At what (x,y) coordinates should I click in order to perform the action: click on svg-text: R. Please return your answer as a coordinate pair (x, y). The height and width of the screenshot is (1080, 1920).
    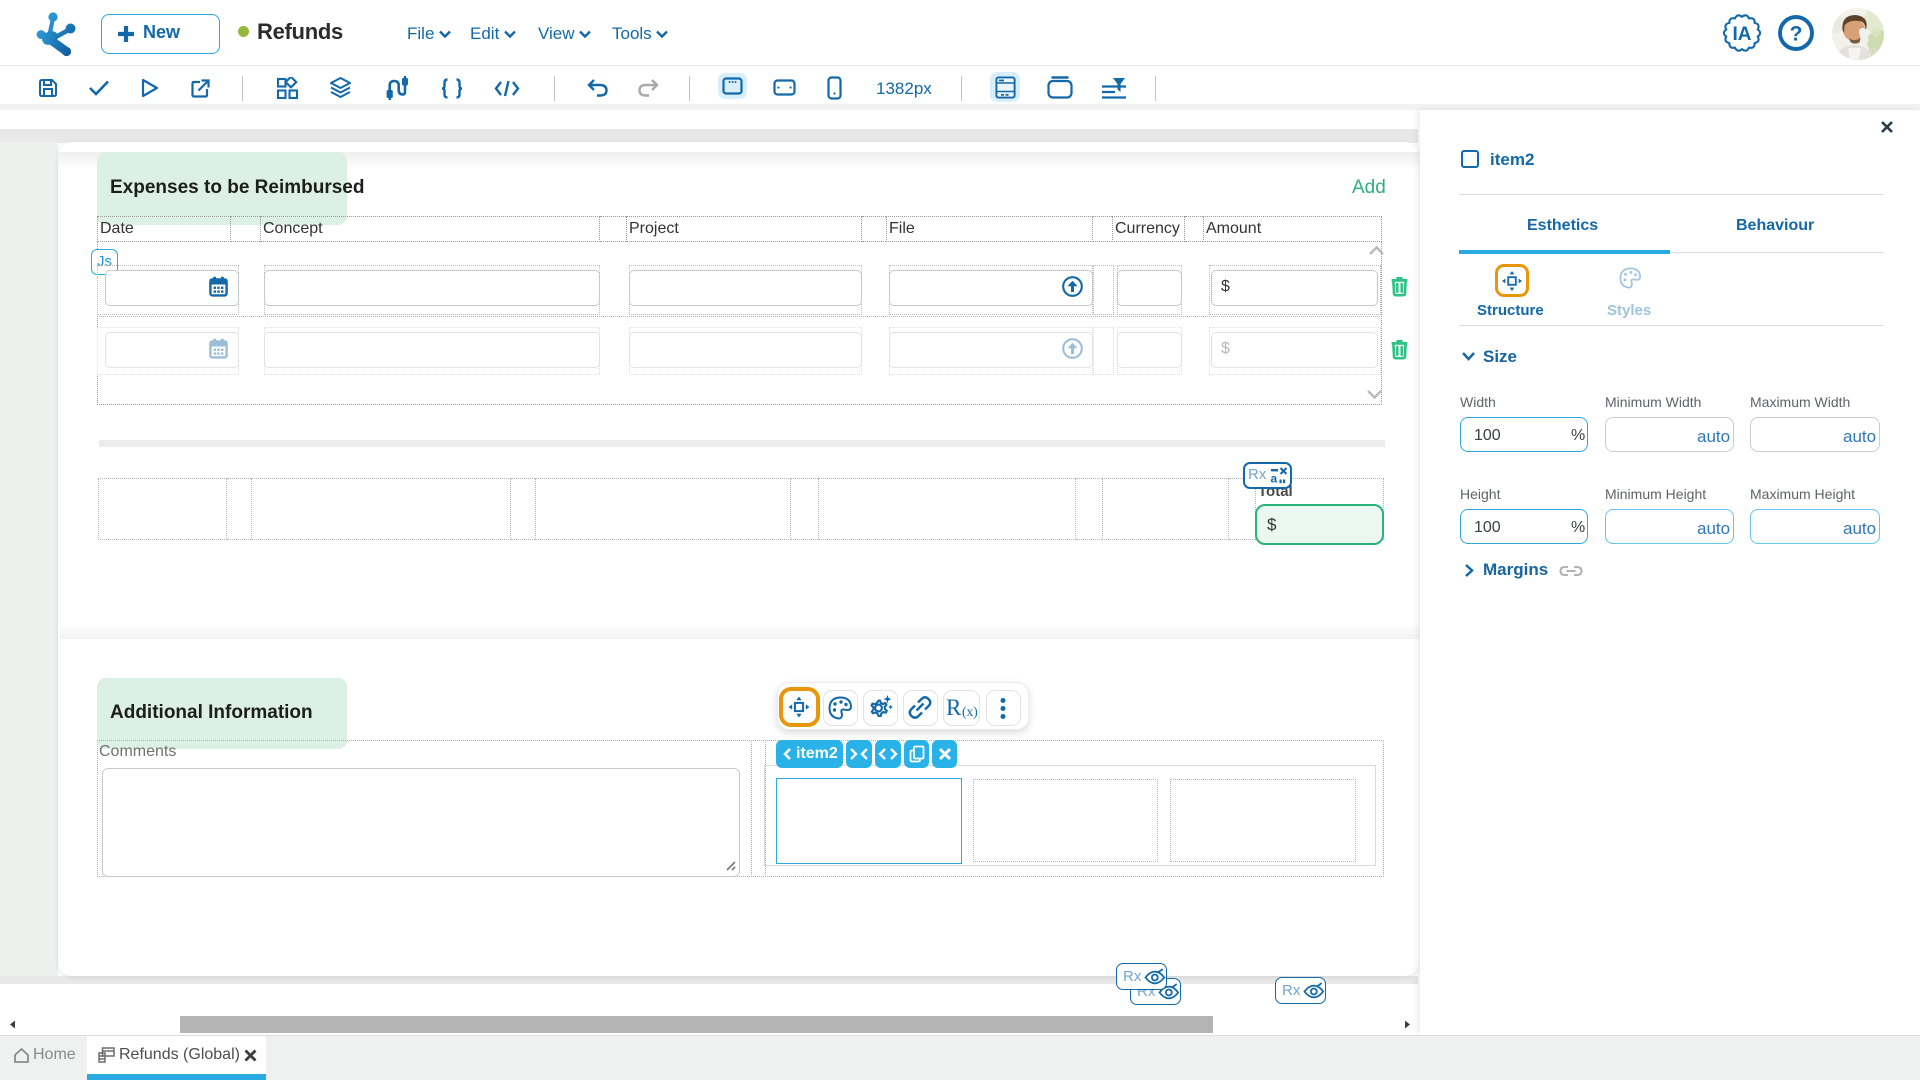
    Looking at the image, I should click on (954, 707).